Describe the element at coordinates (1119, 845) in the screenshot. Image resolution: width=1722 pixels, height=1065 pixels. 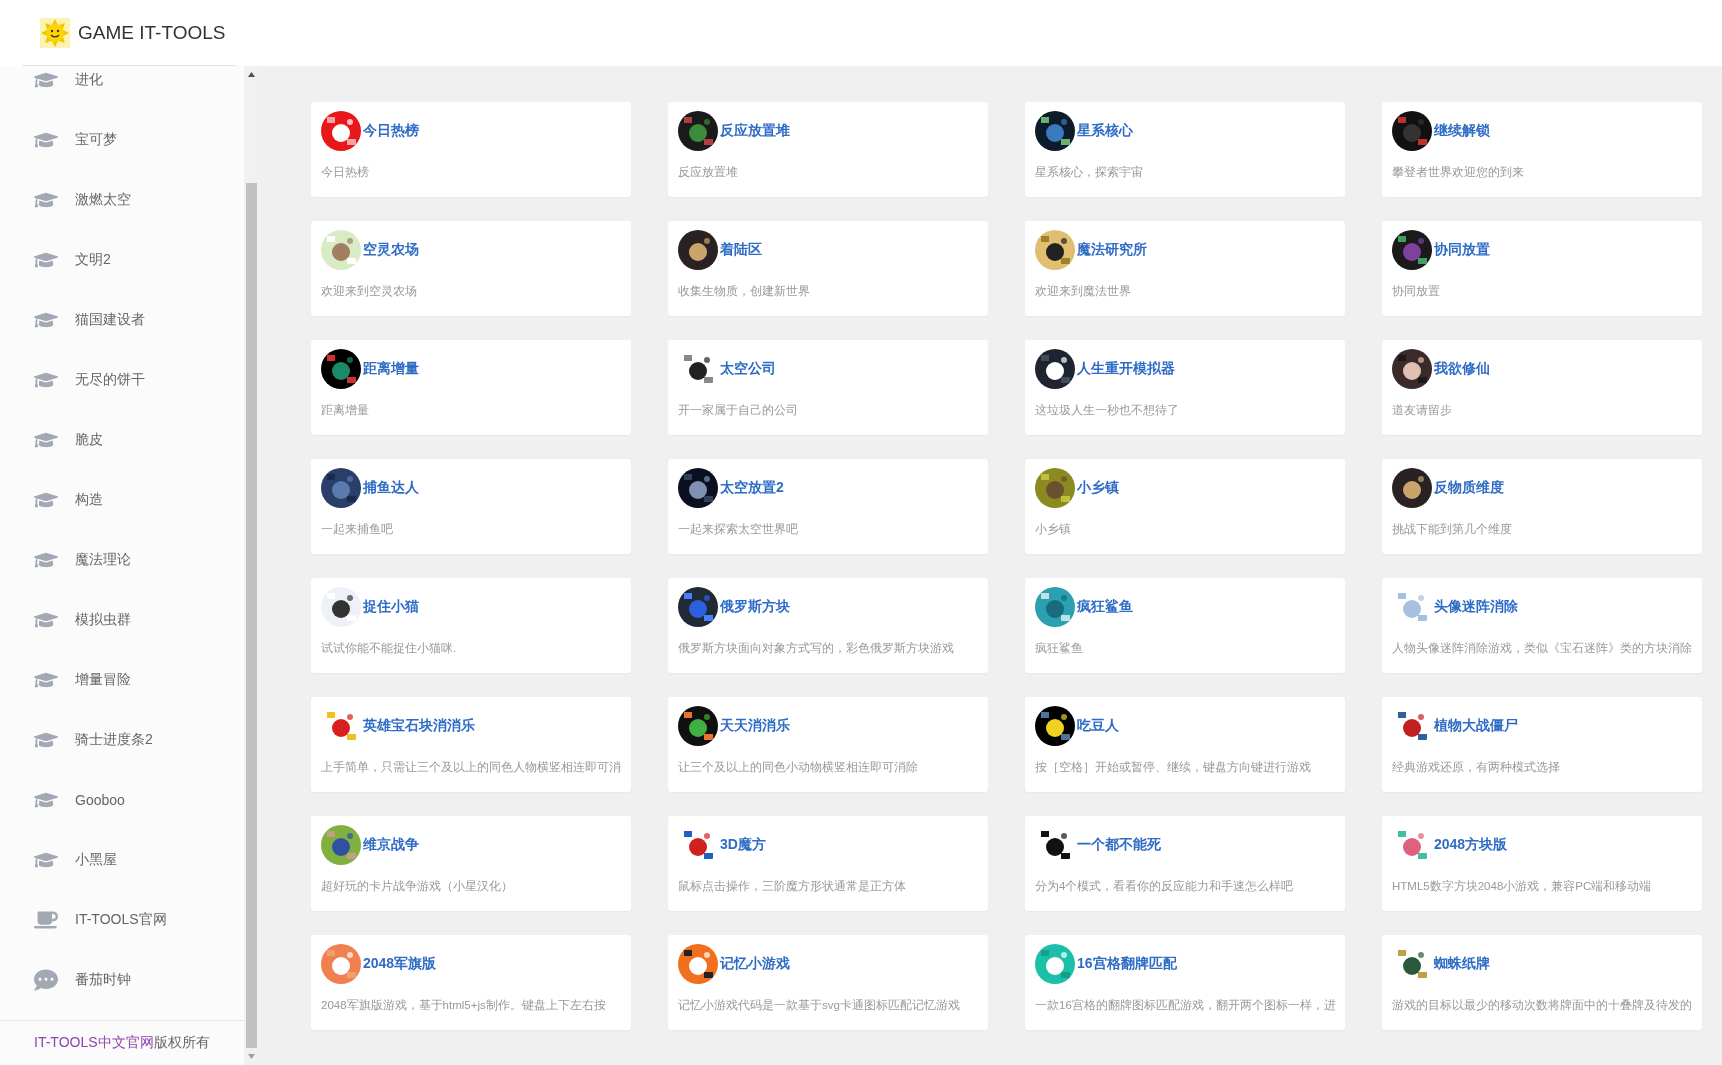
I see `game-title: 一个都不能死` at that location.